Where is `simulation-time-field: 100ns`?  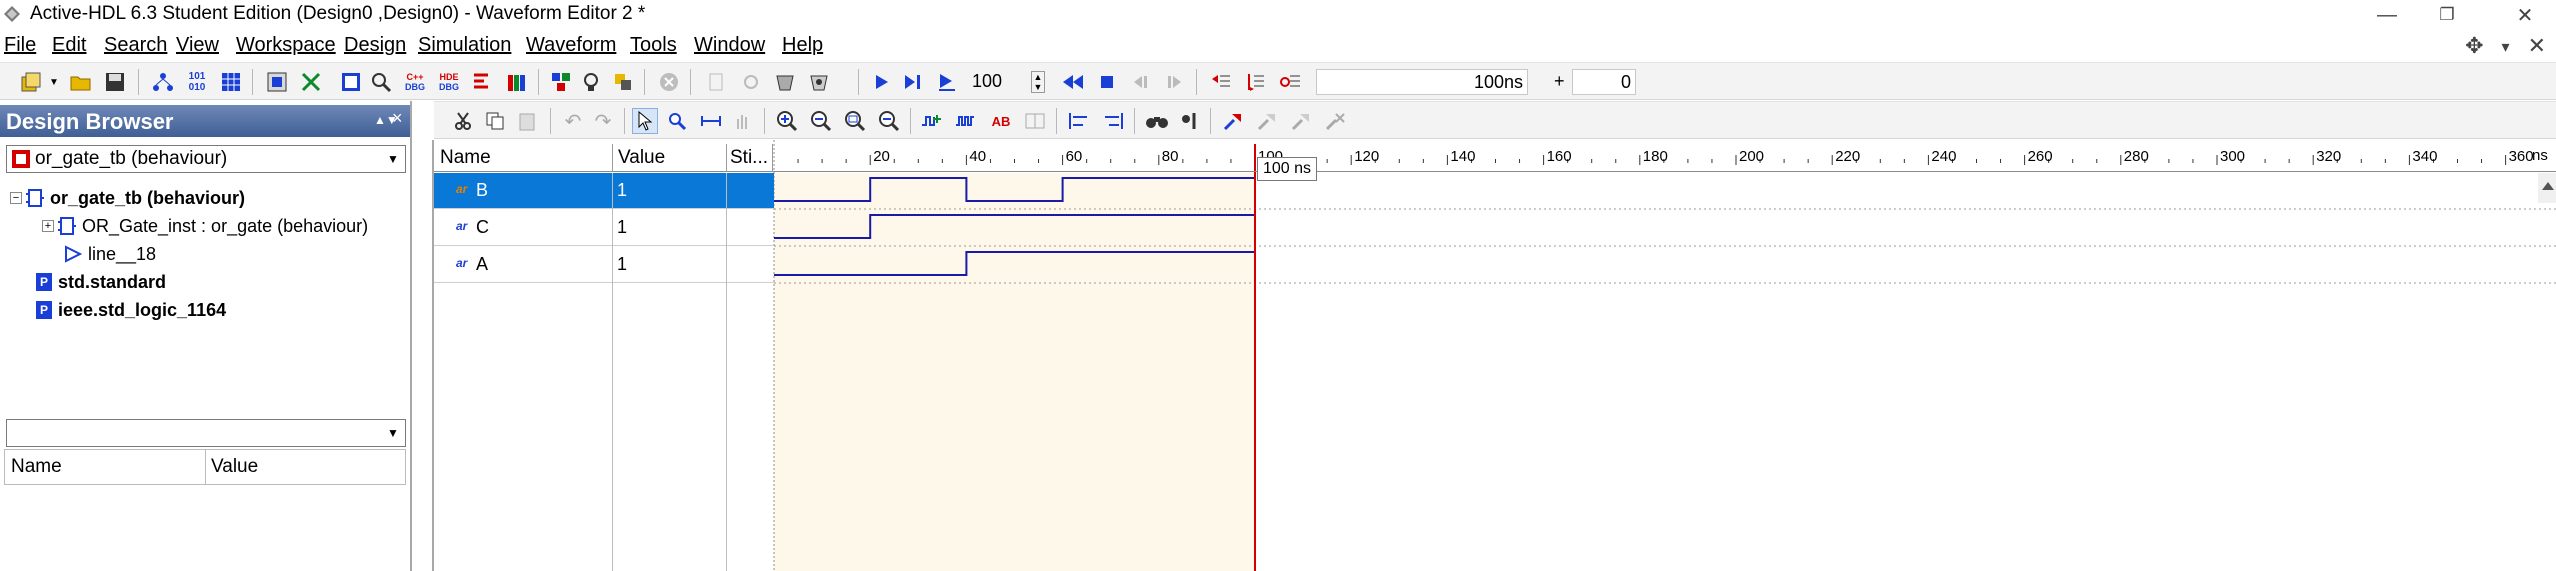 simulation-time-field: 100ns is located at coordinates (1422, 82).